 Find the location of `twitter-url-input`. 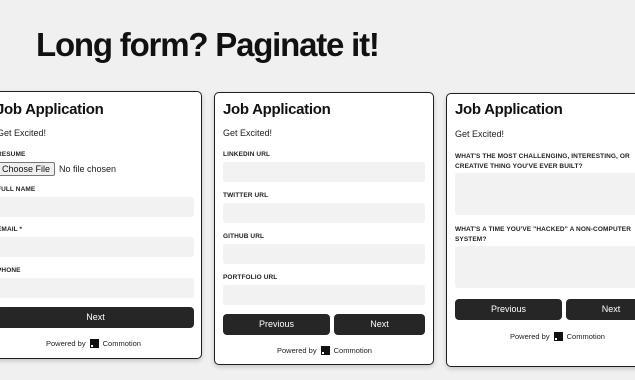

twitter-url-input is located at coordinates (324, 213).